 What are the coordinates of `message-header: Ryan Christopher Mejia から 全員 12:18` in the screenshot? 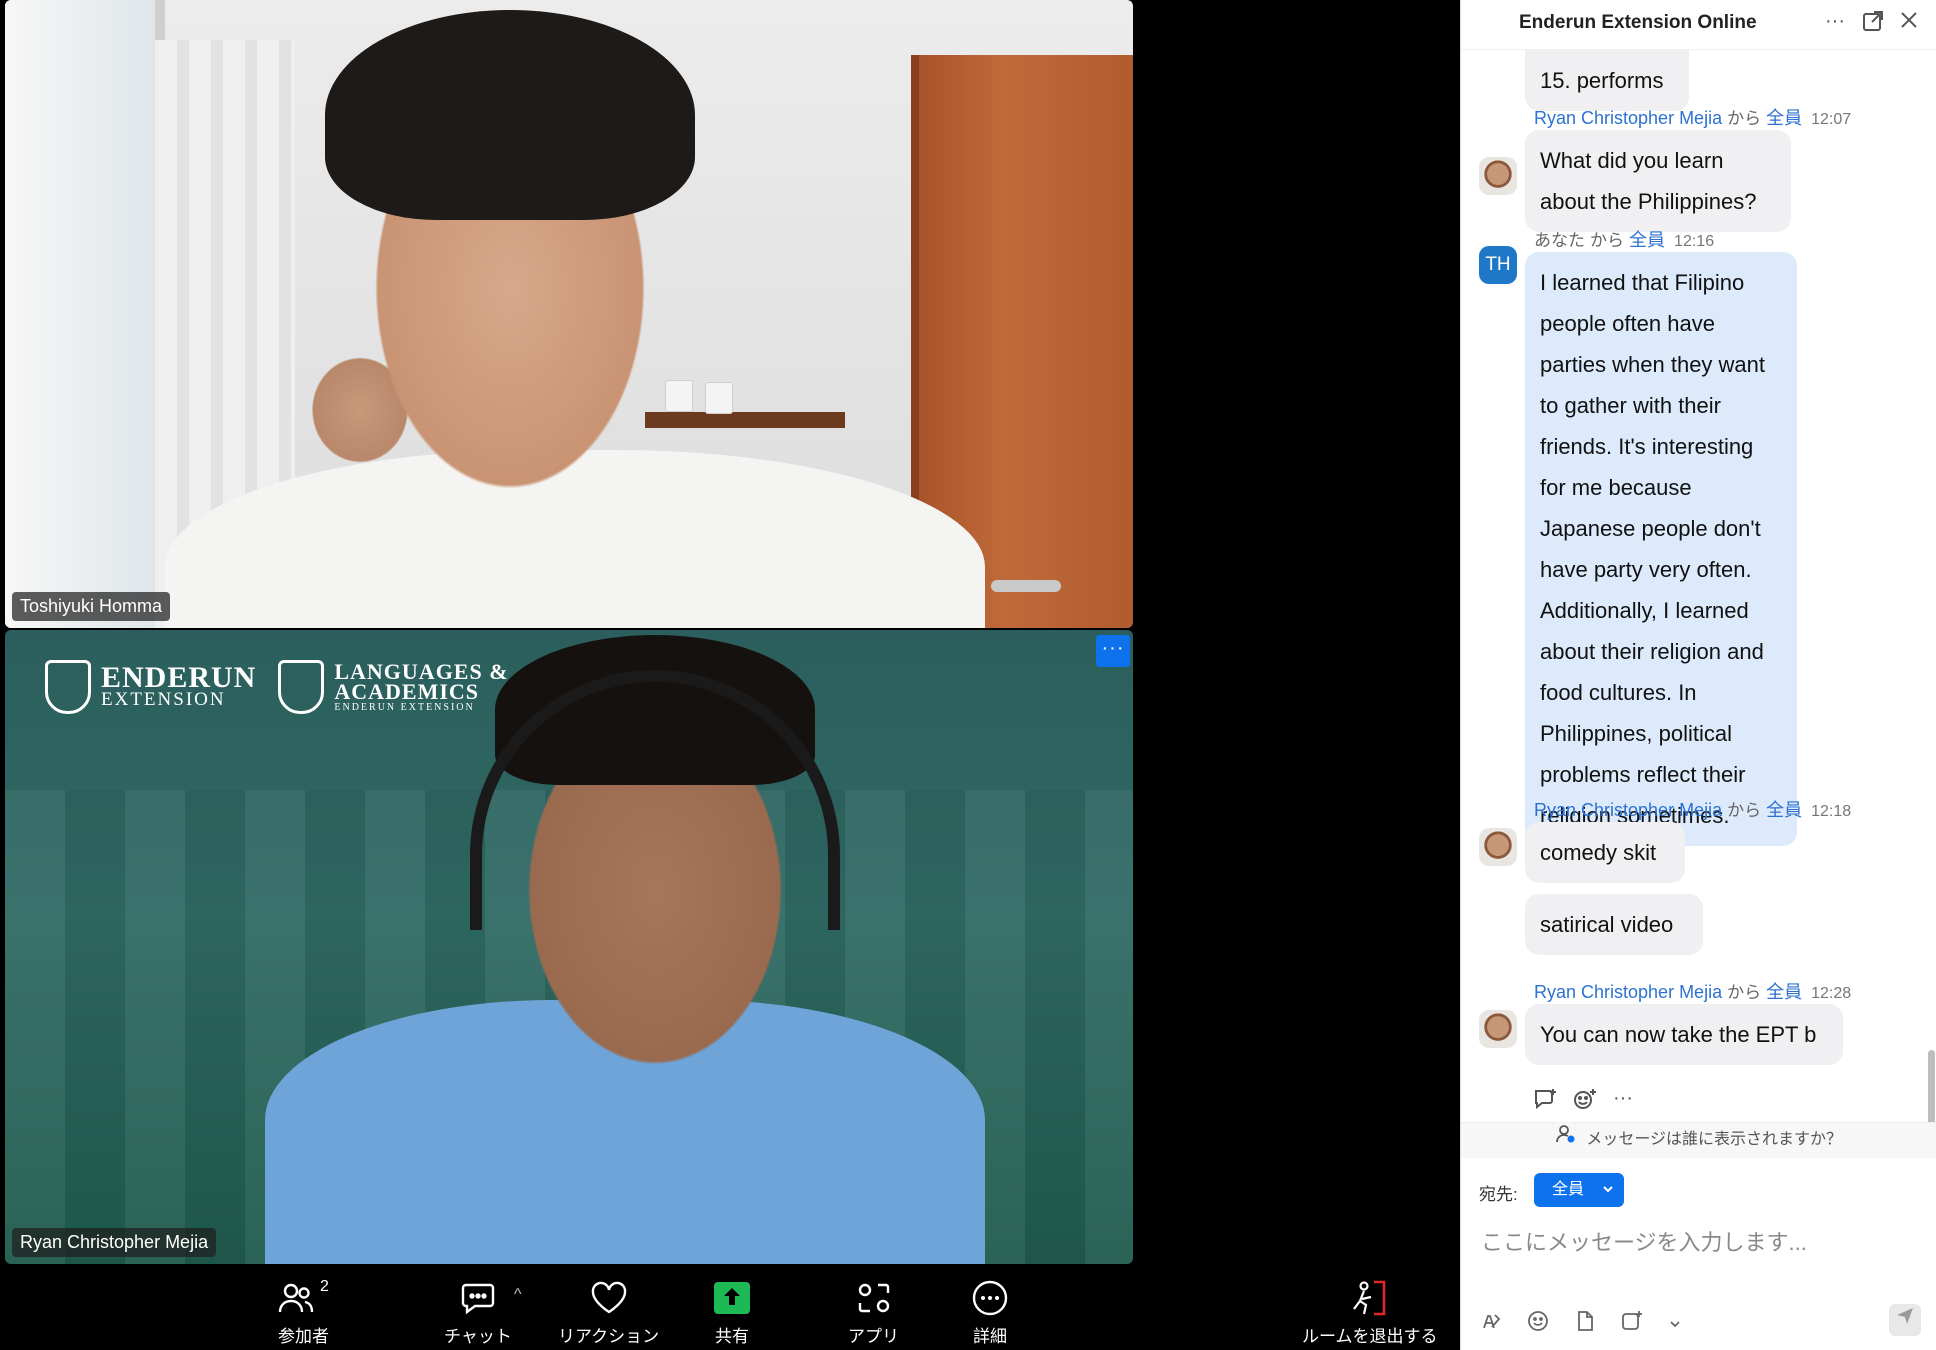 It's located at (1692, 809).